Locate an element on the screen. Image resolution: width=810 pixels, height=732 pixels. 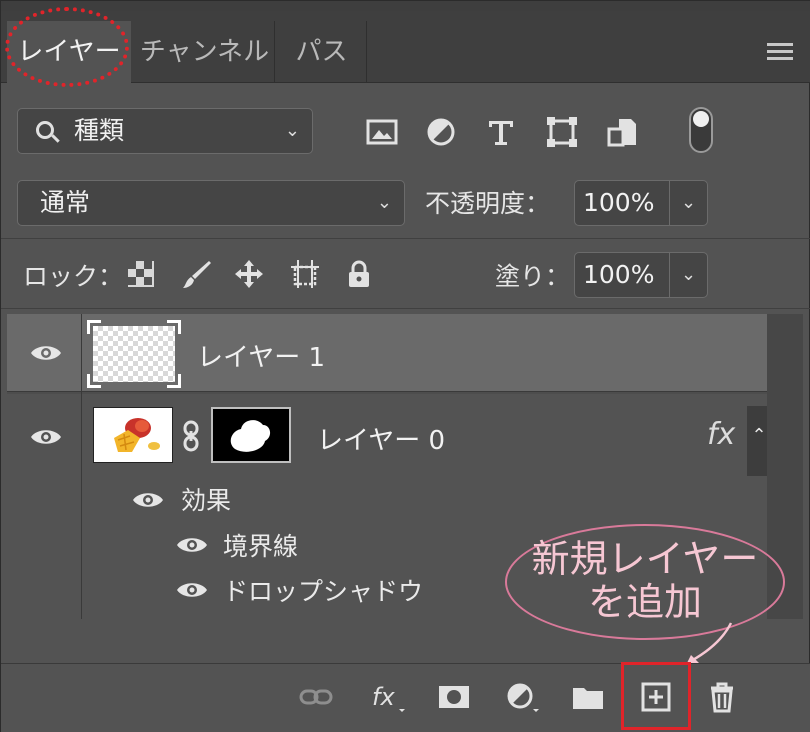
layer-thumbnail-image is located at coordinates (133, 435).